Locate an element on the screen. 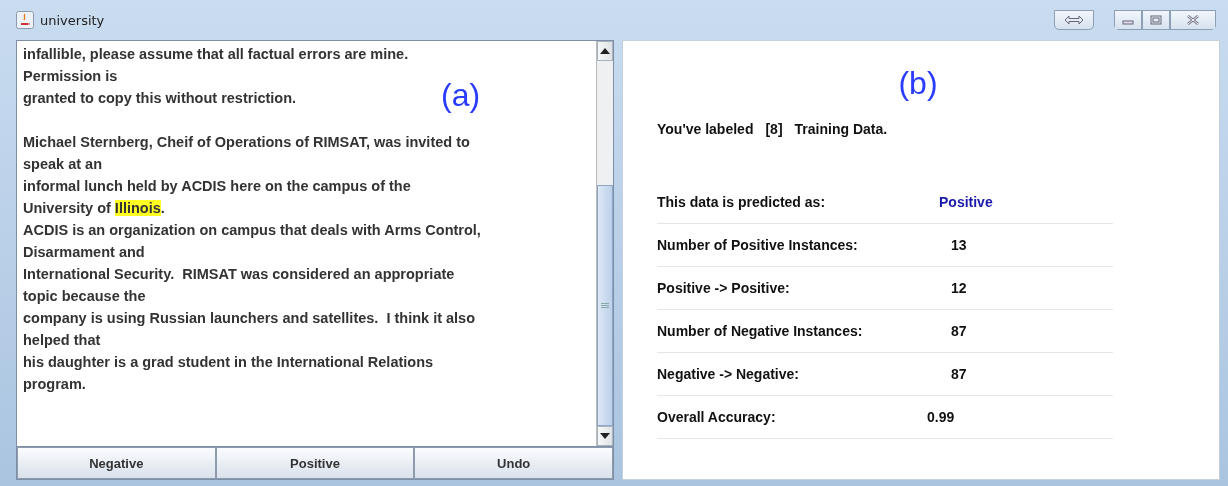  document-text-line: Michael Sternberg, Cheif of Operations of RIMSAT, was invited to is located at coordinates (246, 142).